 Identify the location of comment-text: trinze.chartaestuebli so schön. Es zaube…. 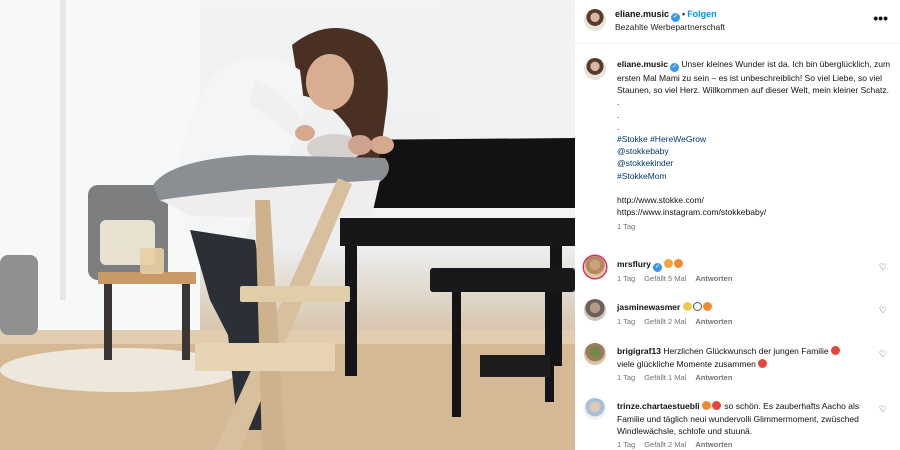
(744, 419).